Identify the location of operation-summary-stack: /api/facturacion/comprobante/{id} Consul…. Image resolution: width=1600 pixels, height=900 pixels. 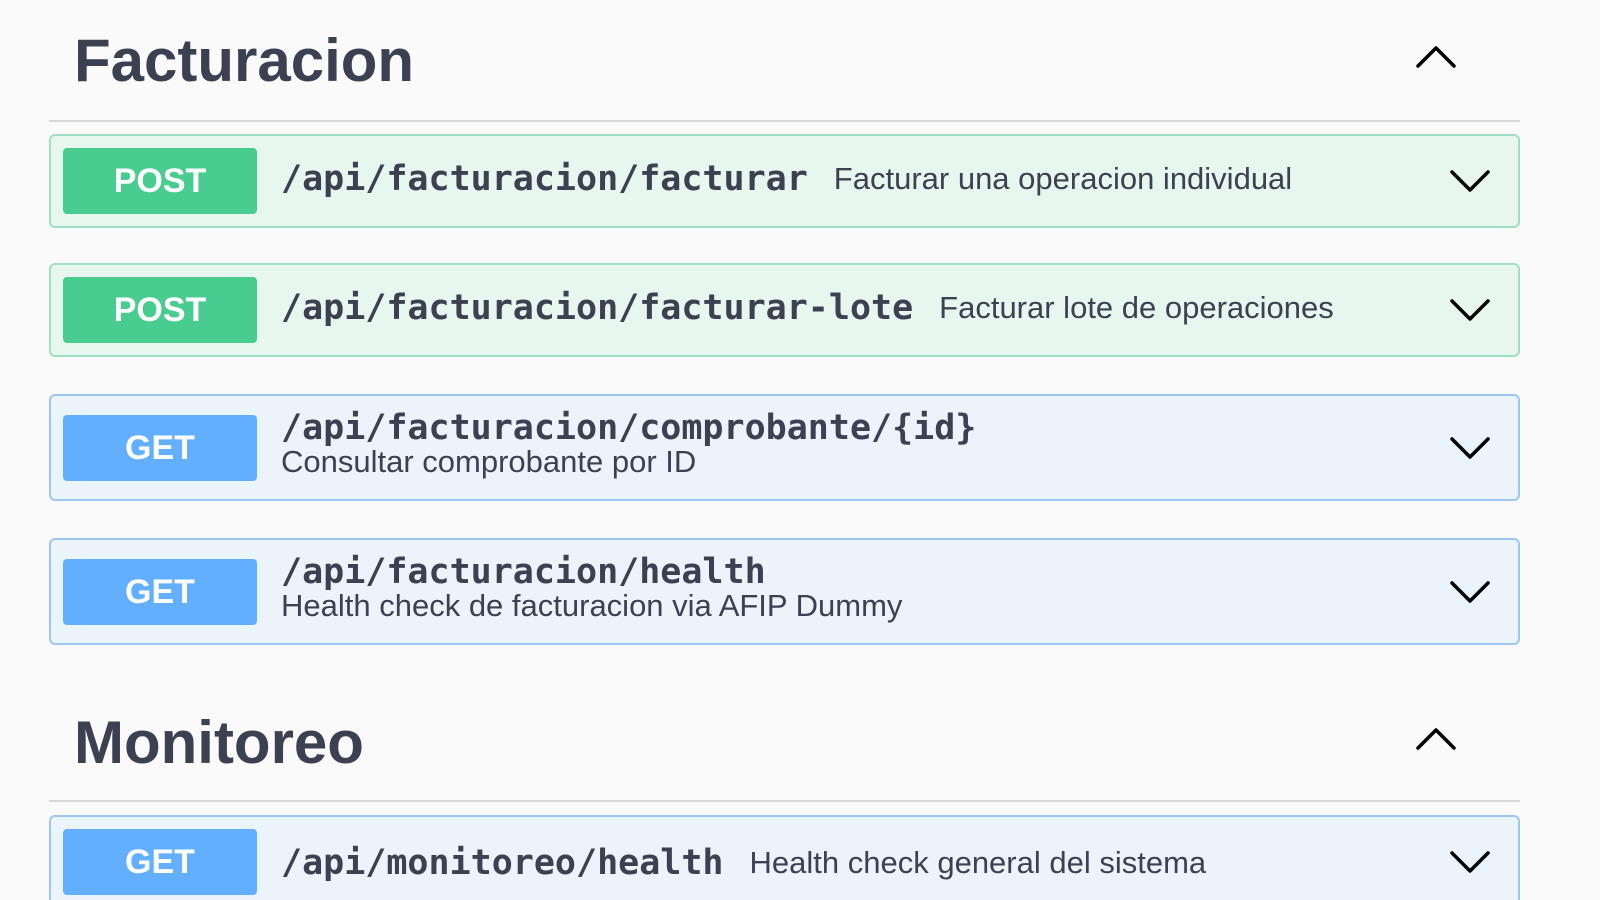
(628, 444).